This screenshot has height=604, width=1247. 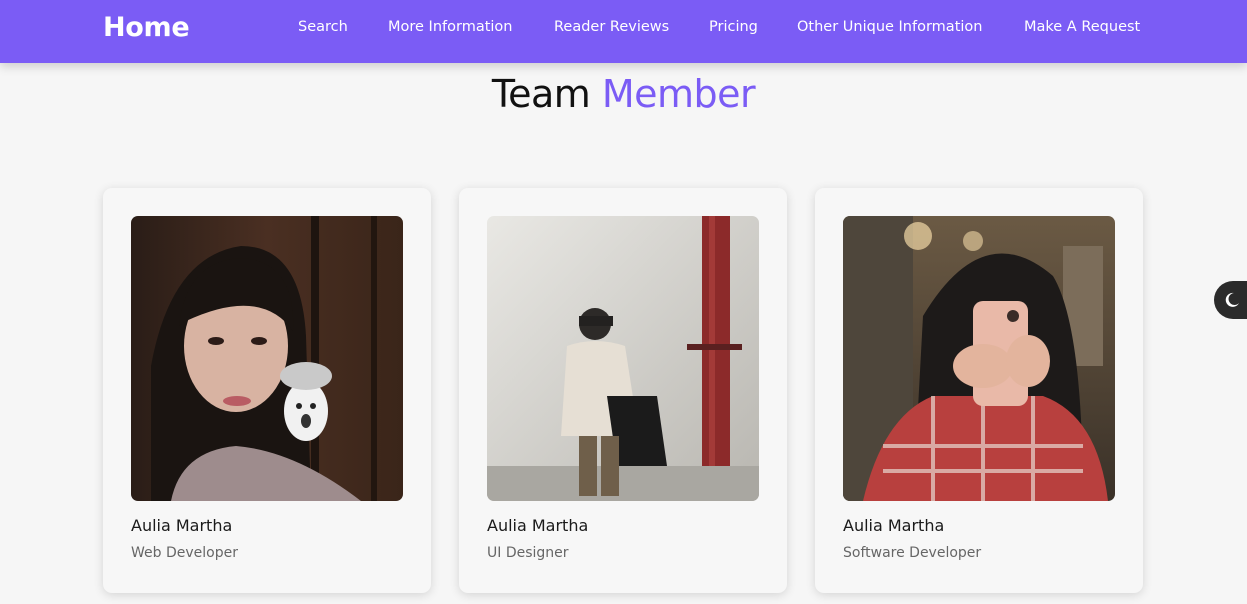 I want to click on nav-link-more-information: More Information, so click(x=450, y=27).